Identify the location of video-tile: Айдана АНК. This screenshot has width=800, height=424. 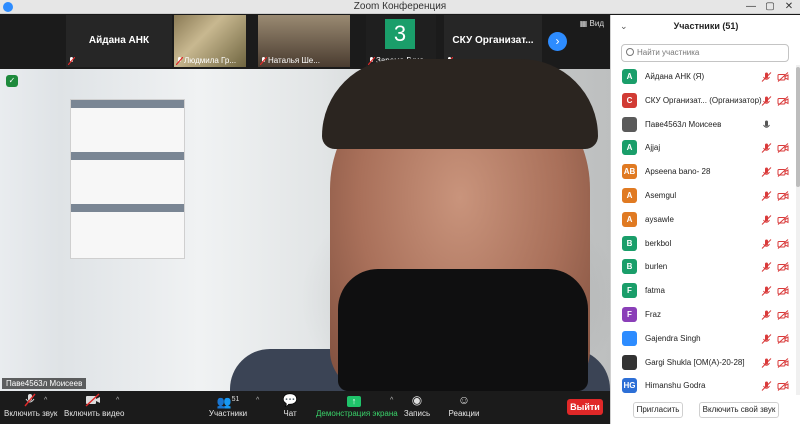
(119, 41).